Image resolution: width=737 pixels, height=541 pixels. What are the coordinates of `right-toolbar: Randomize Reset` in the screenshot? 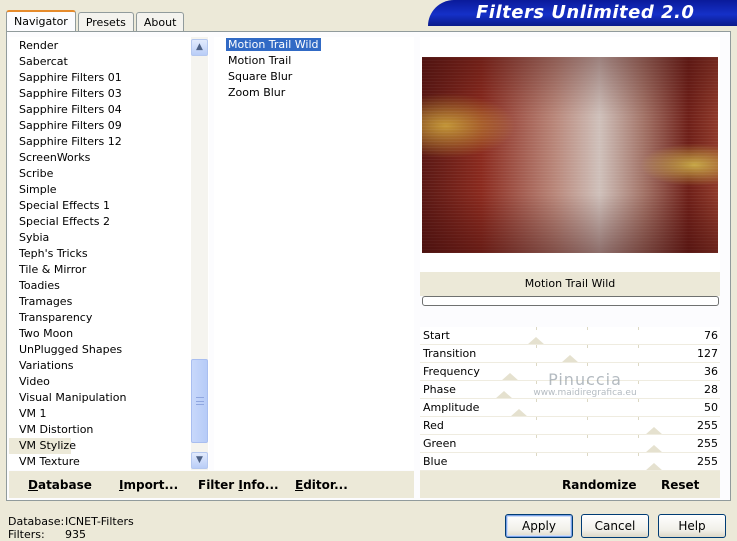 It's located at (570, 484).